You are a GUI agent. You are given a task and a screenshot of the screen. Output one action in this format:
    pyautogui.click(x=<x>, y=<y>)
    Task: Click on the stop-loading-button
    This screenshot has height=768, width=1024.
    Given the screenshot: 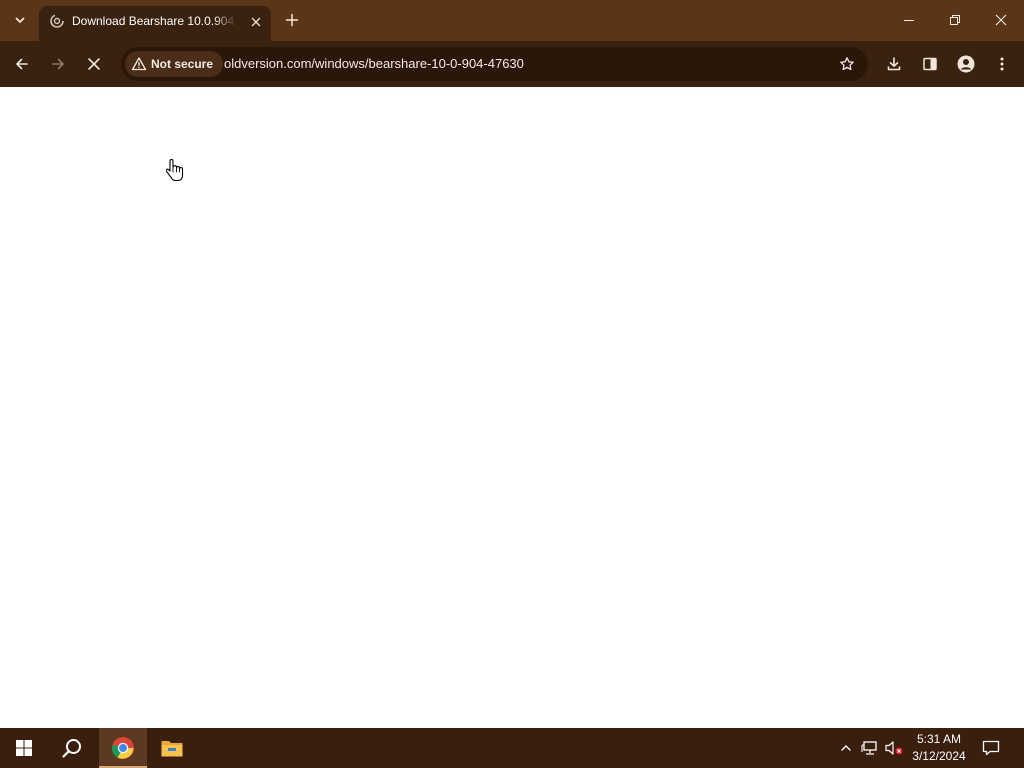 What is the action you would take?
    pyautogui.click(x=94, y=64)
    